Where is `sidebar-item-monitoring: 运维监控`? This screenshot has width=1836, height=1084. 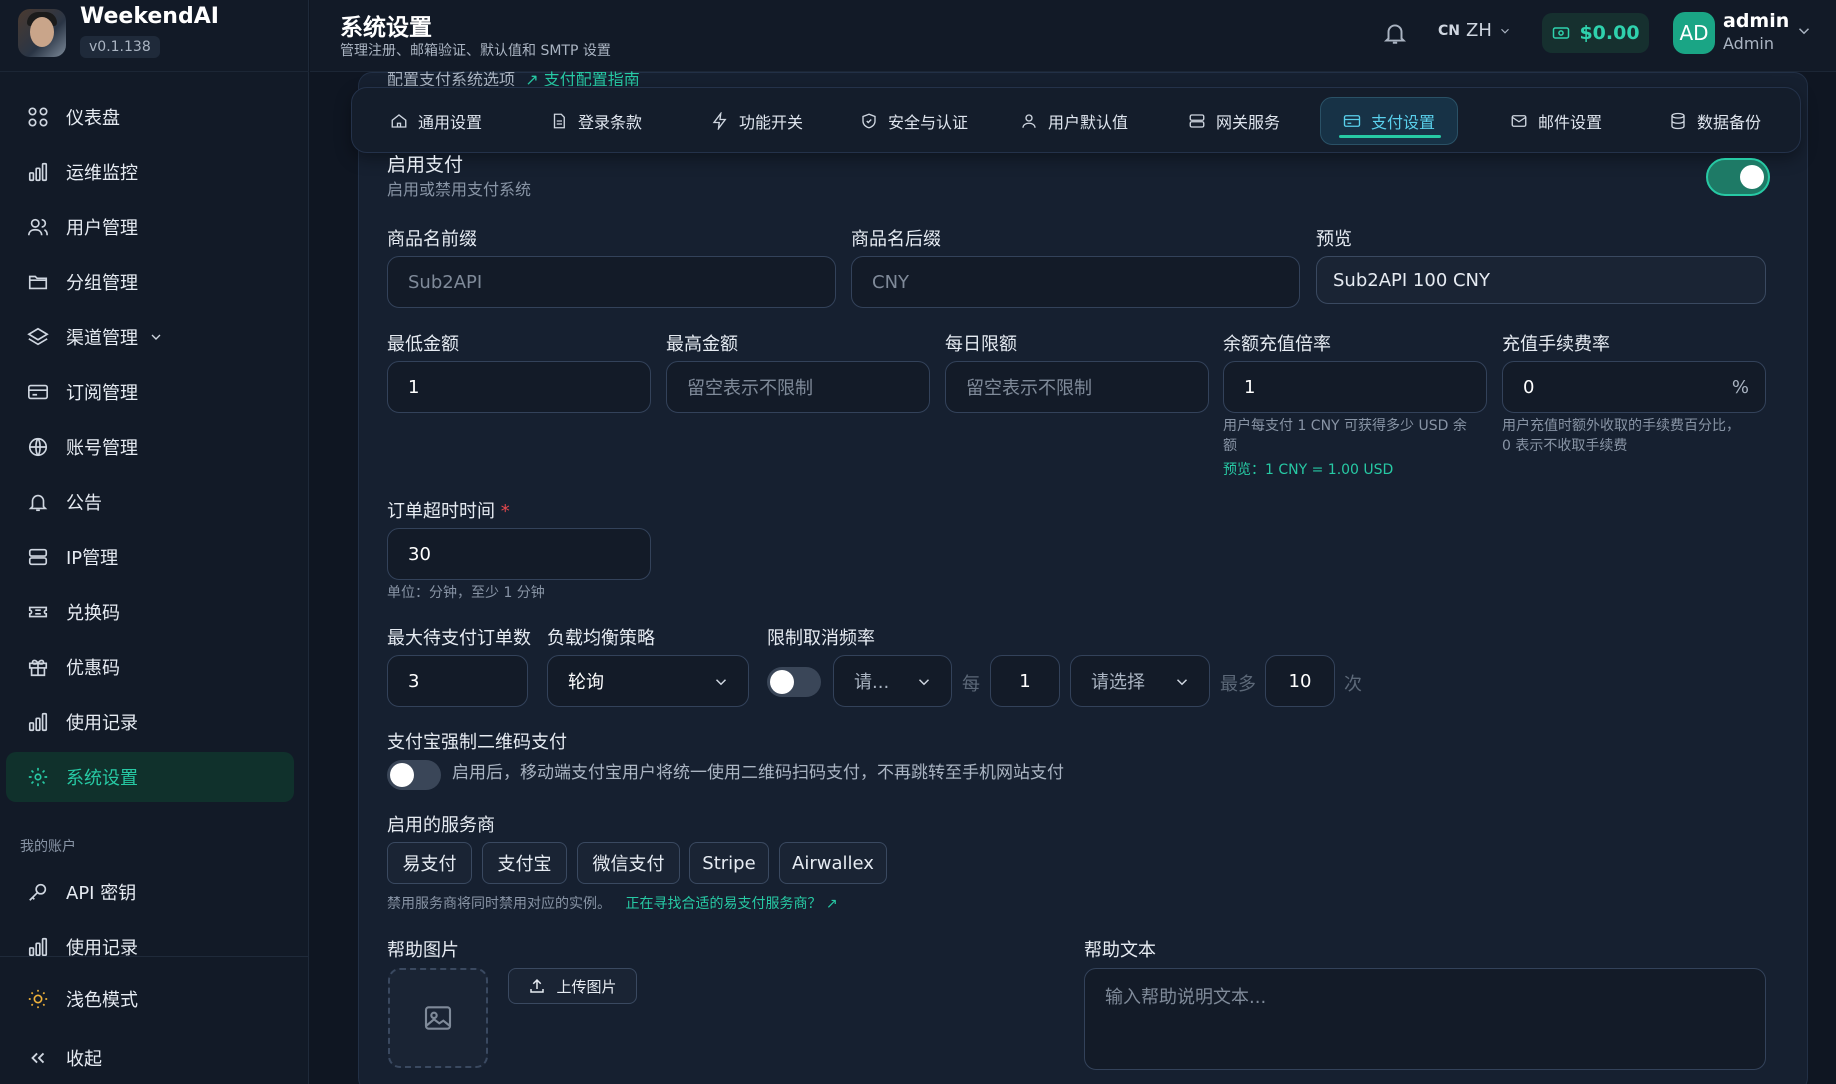 sidebar-item-monitoring: 运维监控 is located at coordinates (150, 172).